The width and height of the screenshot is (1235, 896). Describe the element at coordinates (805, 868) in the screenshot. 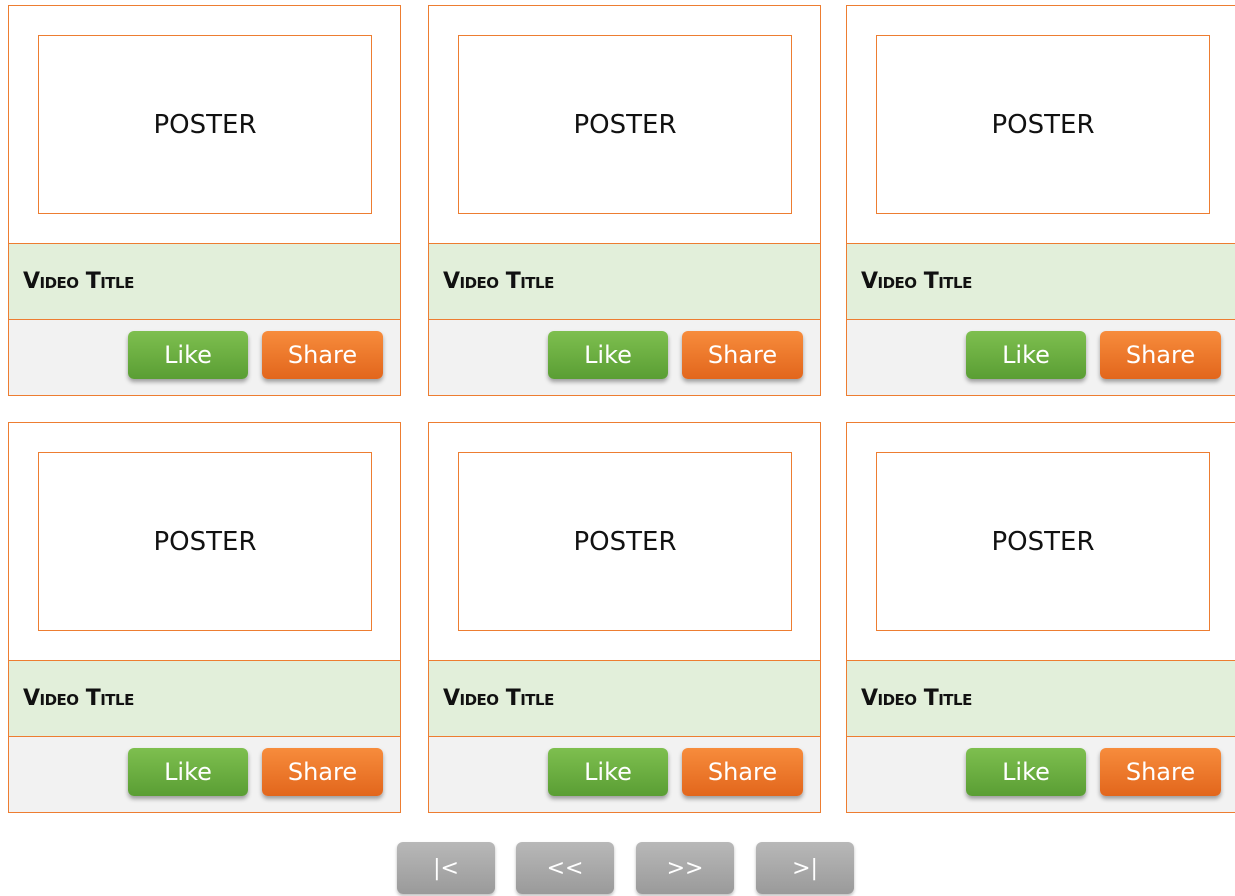

I see `last-page-button: >|` at that location.